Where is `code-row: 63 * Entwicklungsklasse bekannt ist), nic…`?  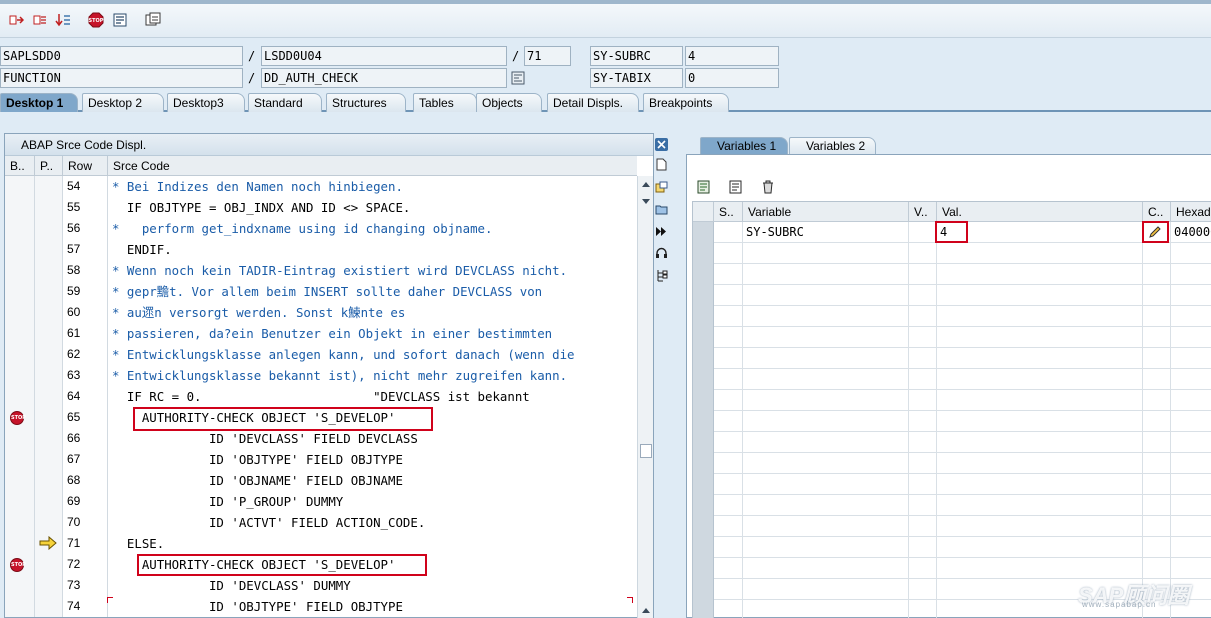
code-row: 63 * Entwicklungsklasse bekannt ist), nic… is located at coordinates (321, 375).